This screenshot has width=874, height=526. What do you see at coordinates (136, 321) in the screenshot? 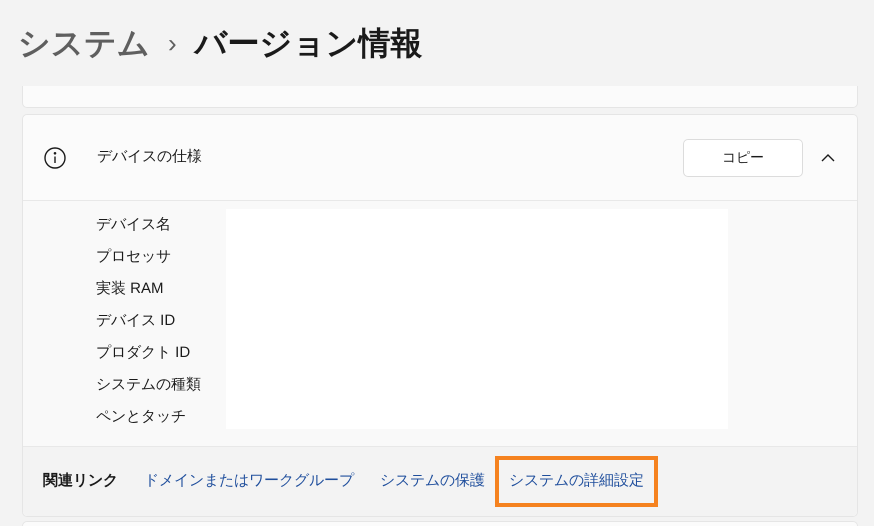
I see `spec-label: デバイス ID` at bounding box center [136, 321].